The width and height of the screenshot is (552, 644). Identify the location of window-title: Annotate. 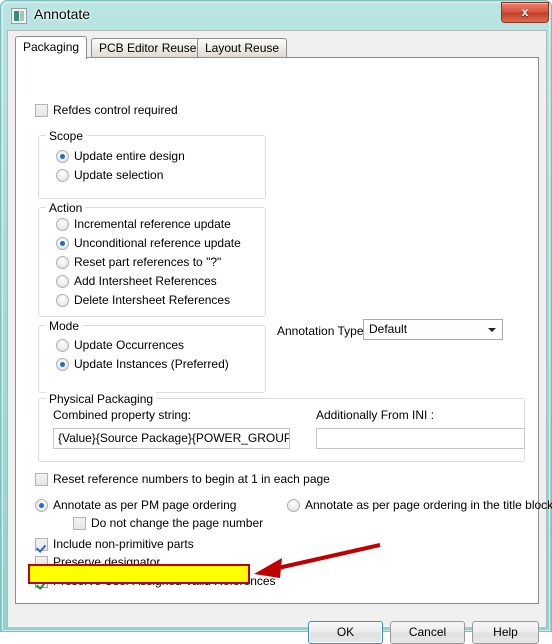
(62, 14).